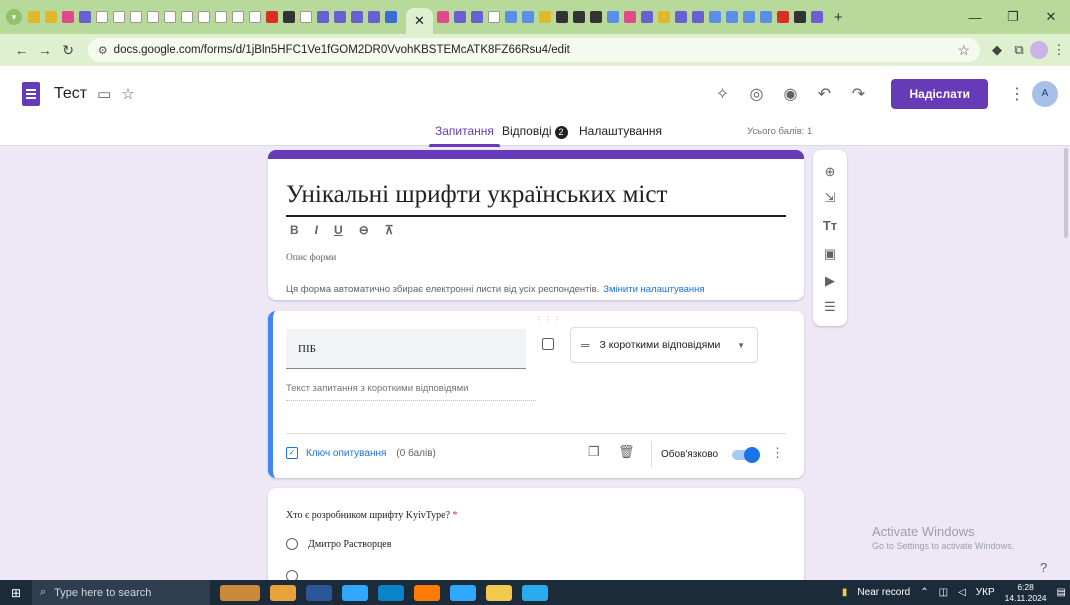 The width and height of the screenshot is (1070, 605). What do you see at coordinates (70, 94) in the screenshot?
I see `form-doc-title: Тест` at bounding box center [70, 94].